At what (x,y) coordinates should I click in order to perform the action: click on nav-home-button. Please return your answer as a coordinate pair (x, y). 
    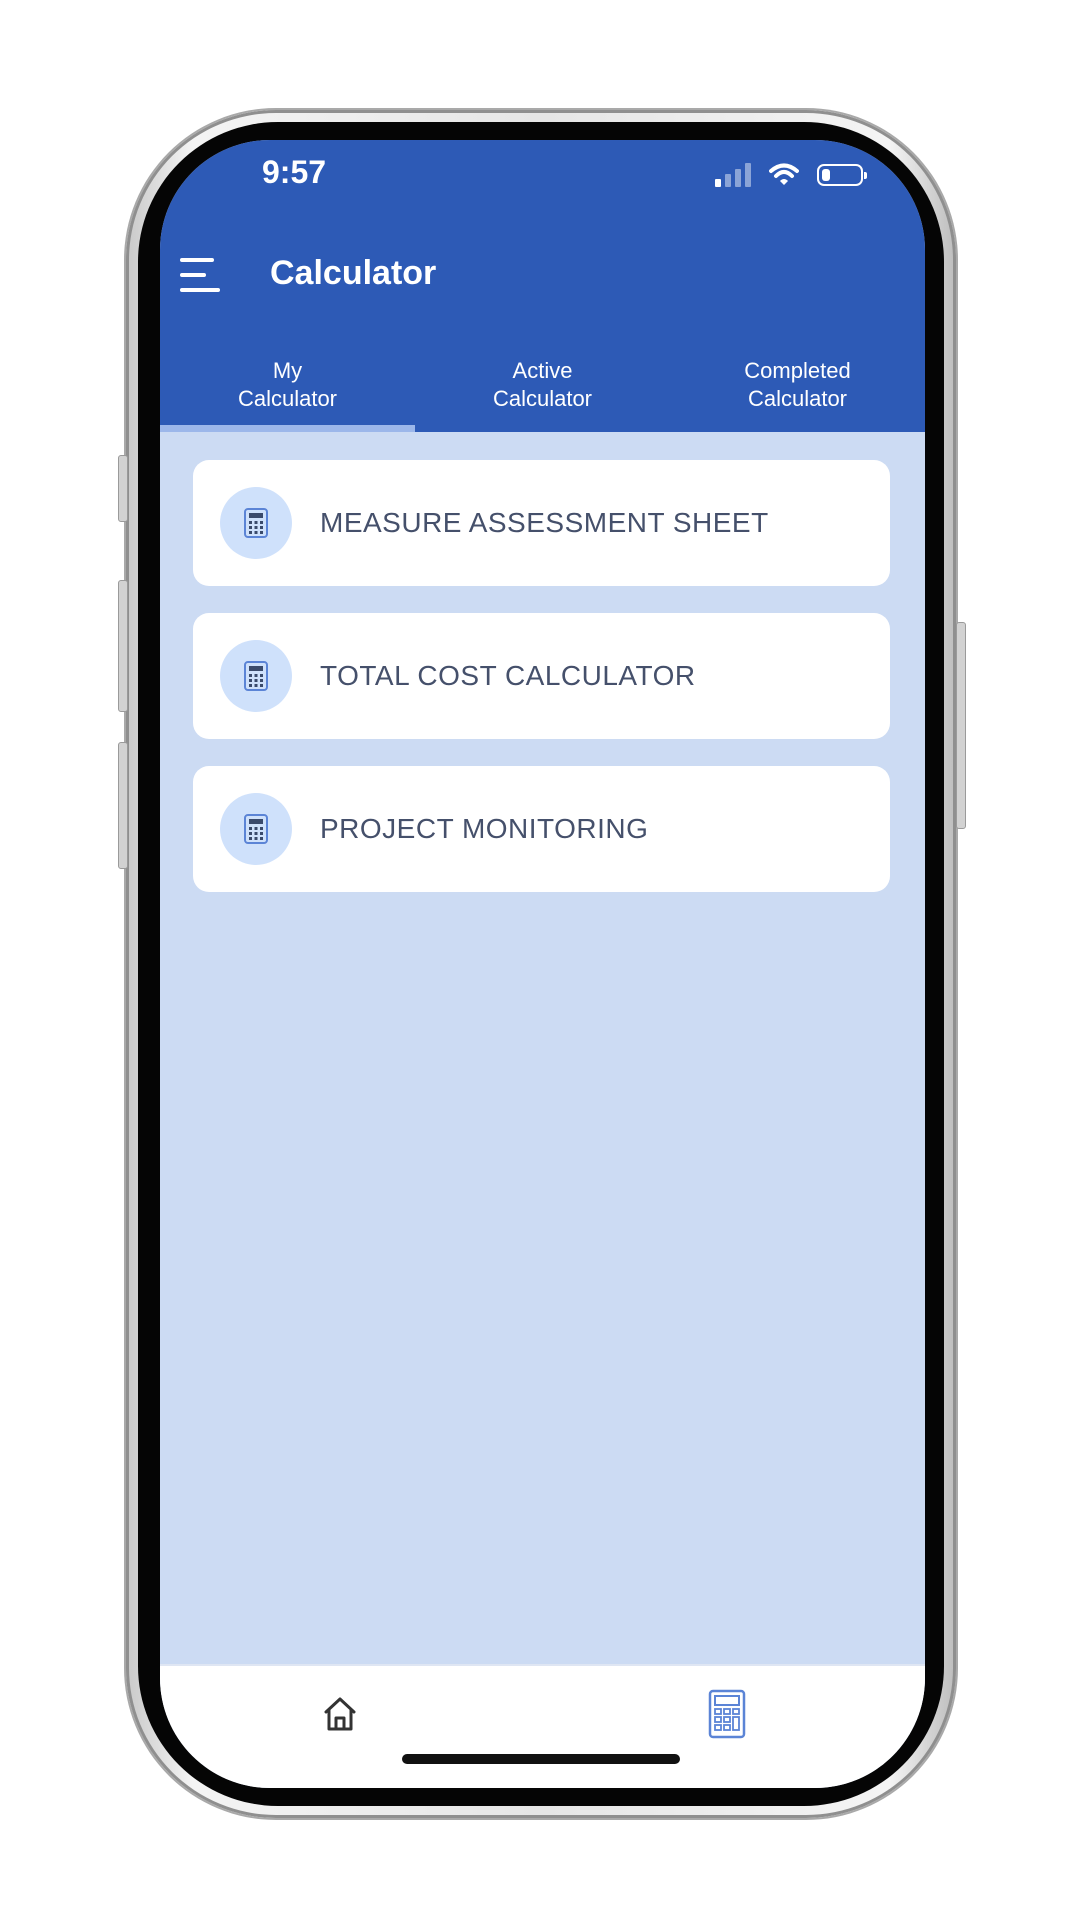
    Looking at the image, I should click on (340, 1714).